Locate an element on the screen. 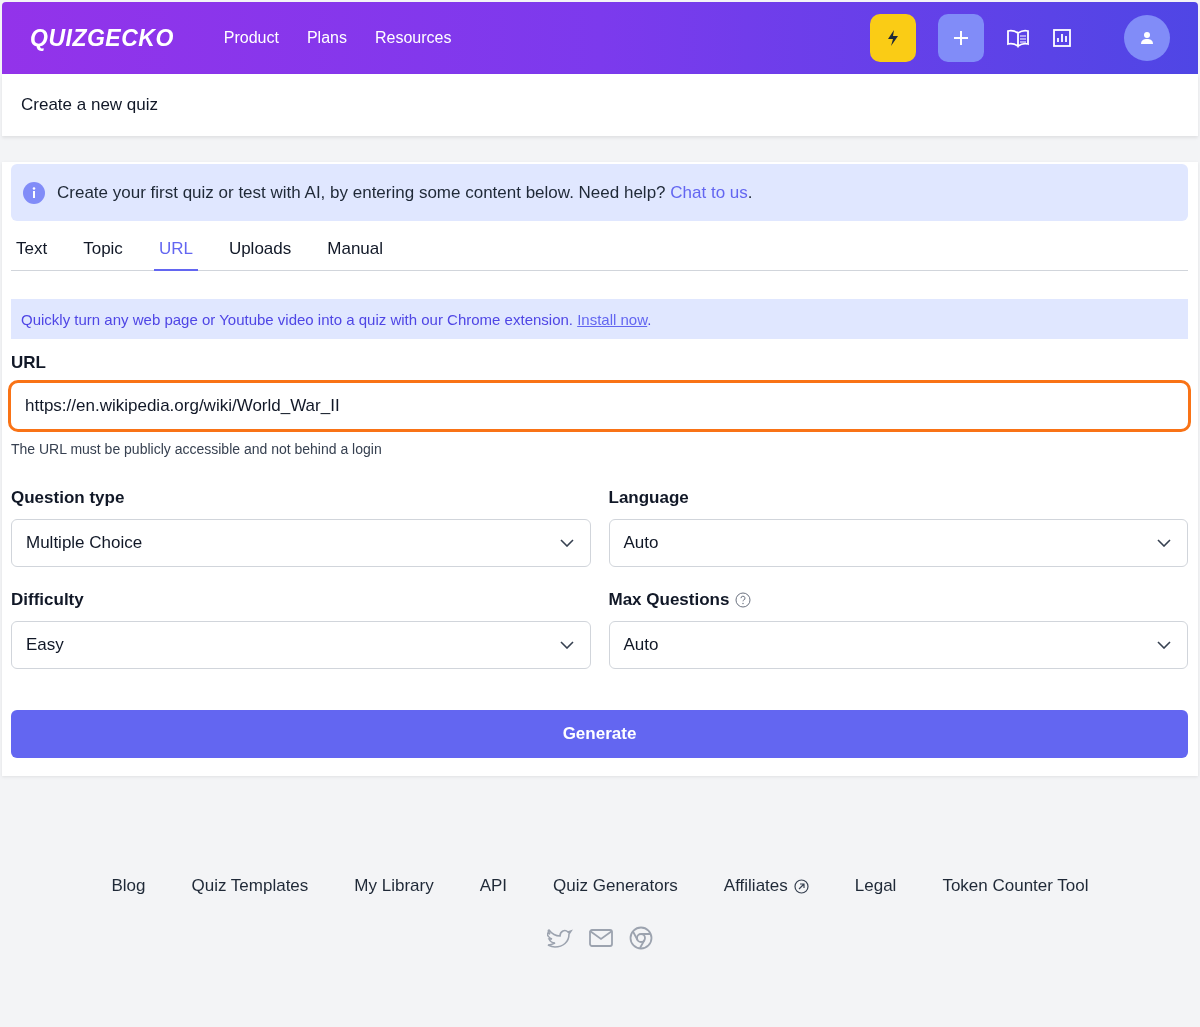 This screenshot has width=1200, height=1027. avatar-button is located at coordinates (1147, 38).